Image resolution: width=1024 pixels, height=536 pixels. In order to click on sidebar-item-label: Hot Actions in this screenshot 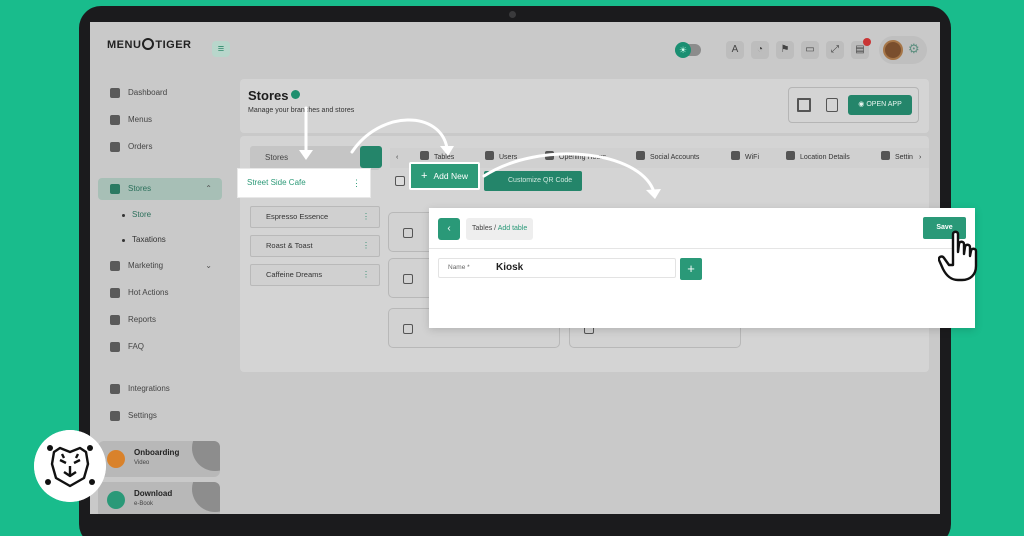, I will do `click(148, 292)`.